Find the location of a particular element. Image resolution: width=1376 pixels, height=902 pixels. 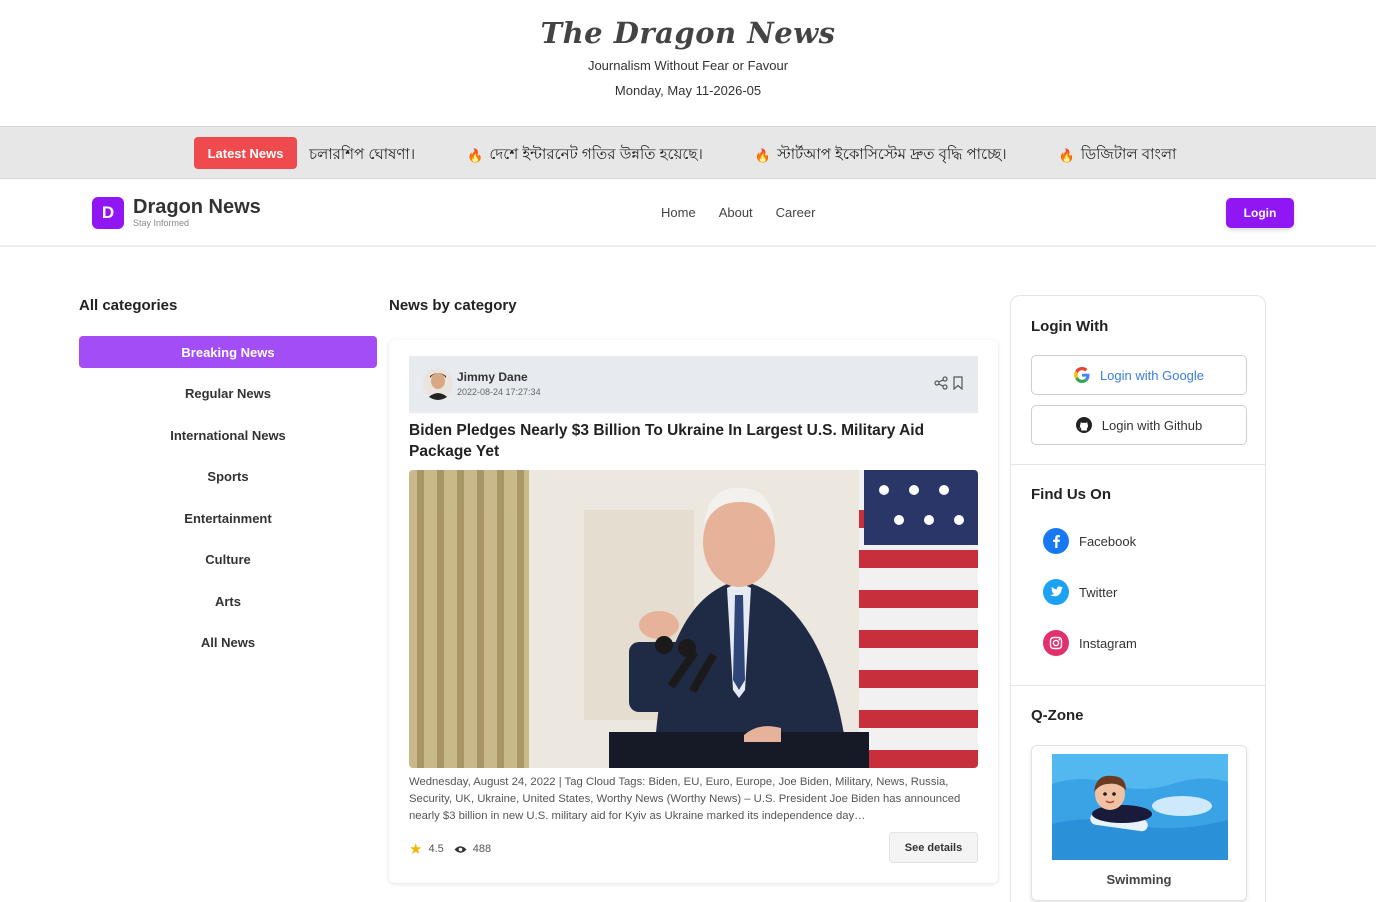

social-instagram: Instagram is located at coordinates (1090, 643).